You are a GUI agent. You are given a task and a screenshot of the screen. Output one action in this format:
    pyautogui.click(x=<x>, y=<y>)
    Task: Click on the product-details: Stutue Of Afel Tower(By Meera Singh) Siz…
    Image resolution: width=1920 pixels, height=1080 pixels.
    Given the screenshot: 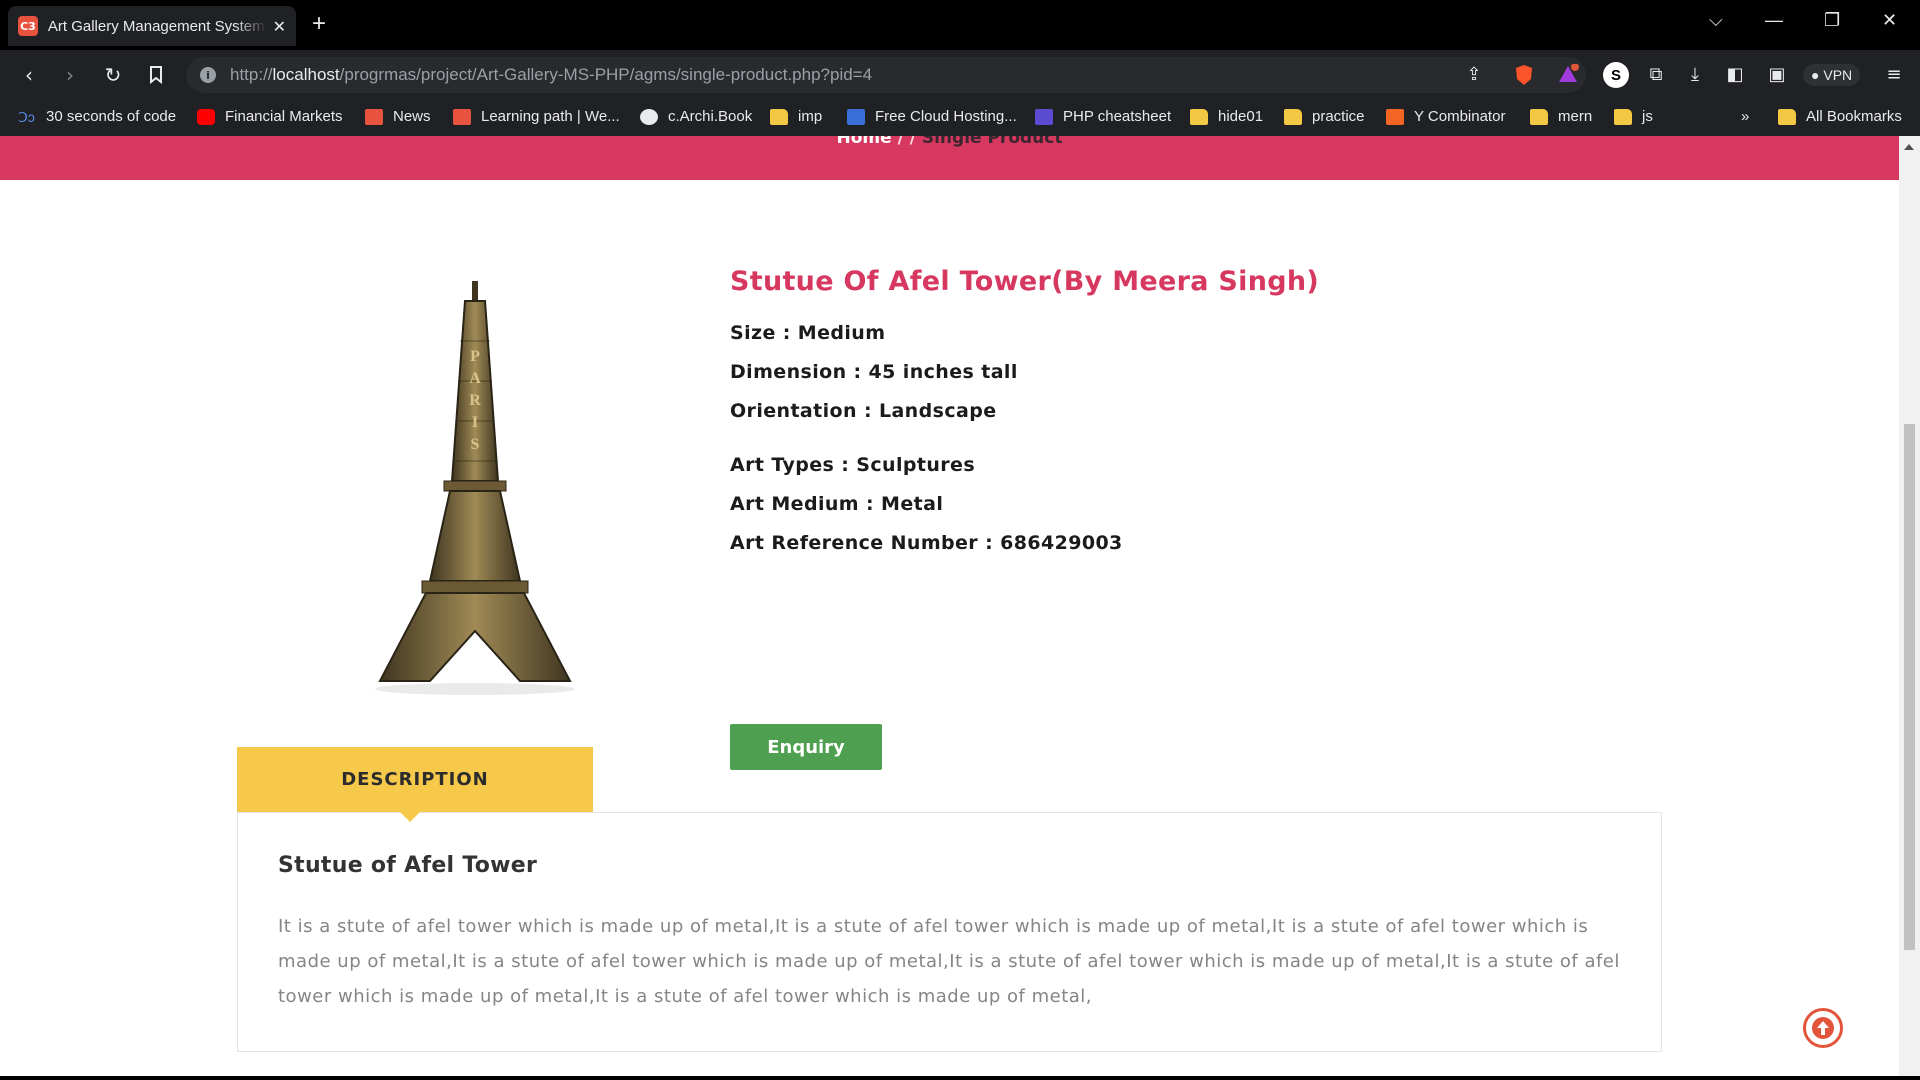 What is the action you would take?
    pyautogui.click(x=1025, y=518)
    